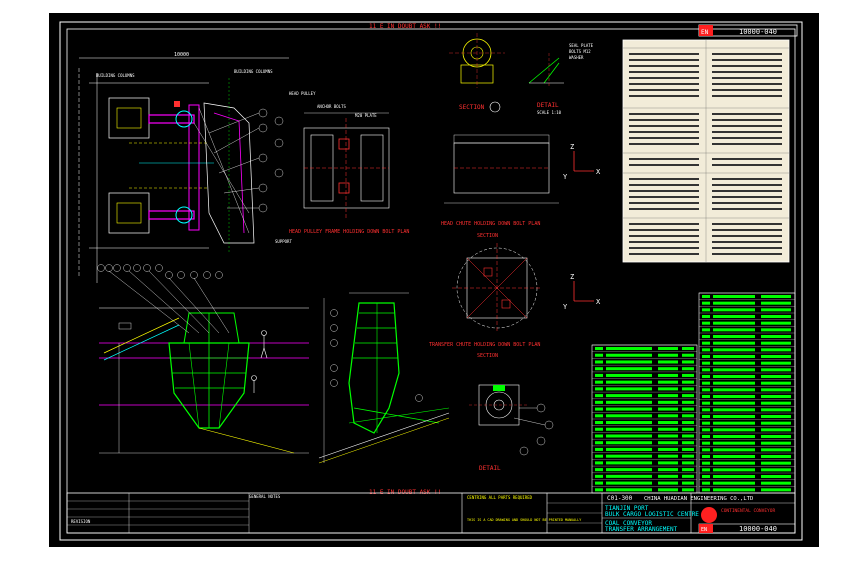  What do you see at coordinates (565, 307) in the screenshot?
I see `axis-y-bottom: Y` at bounding box center [565, 307].